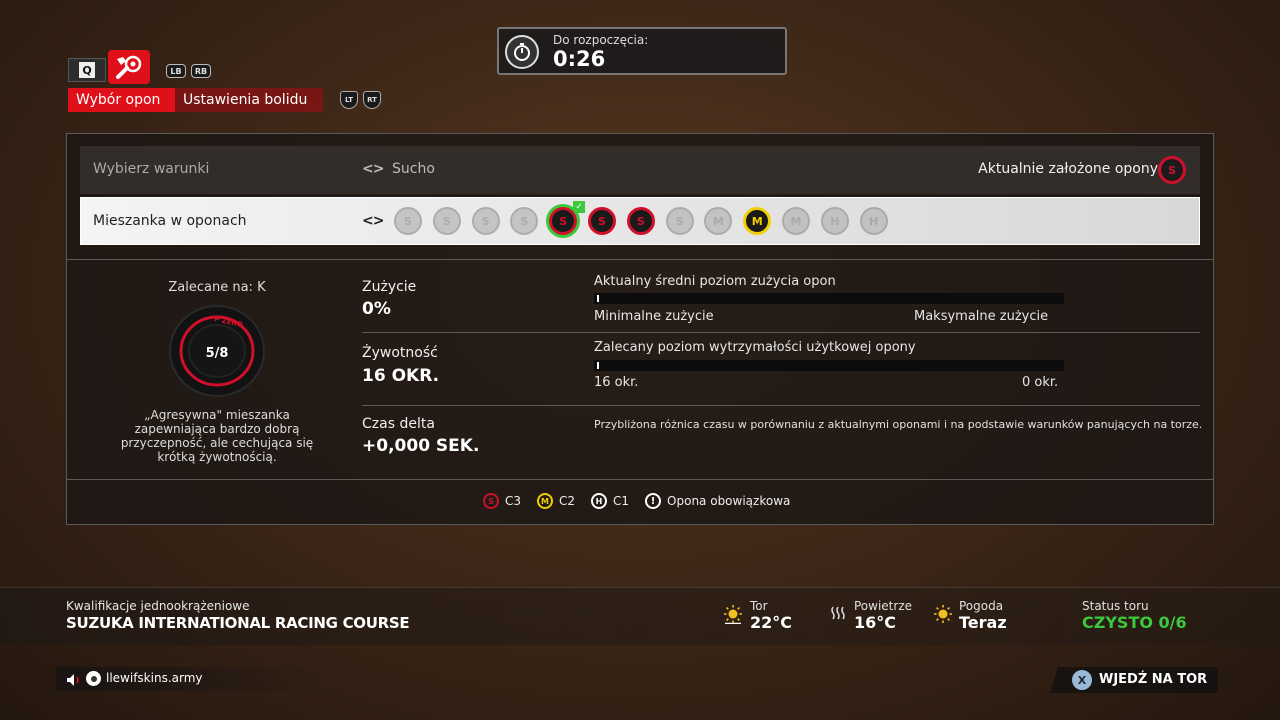 The image size is (1280, 720). I want to click on wear-bar-title: Aktualny średni poziom zużycia opon, so click(715, 281).